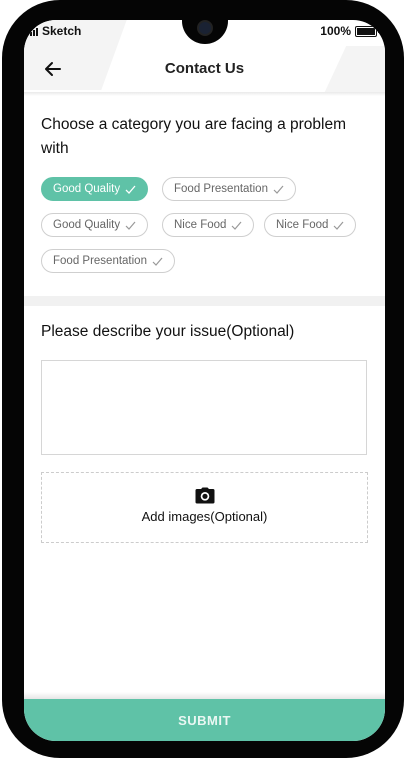 This screenshot has width=406, height=760. What do you see at coordinates (204, 516) in the screenshot?
I see `add-images-label: Add images(Optional)` at bounding box center [204, 516].